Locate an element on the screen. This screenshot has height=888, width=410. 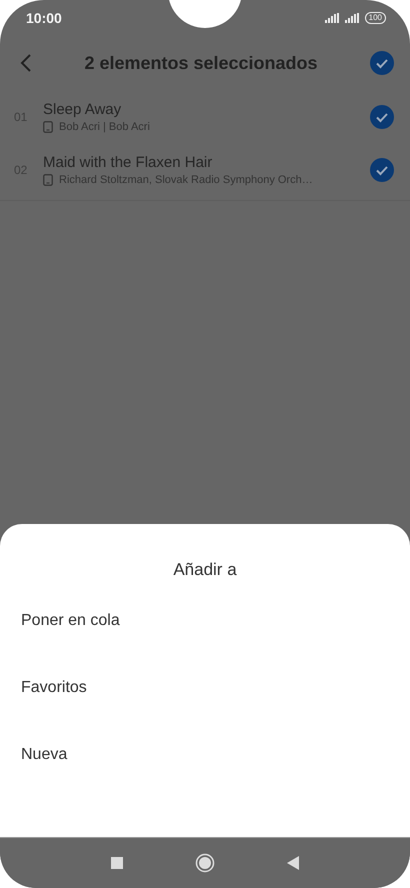
menu-option: Favoritos is located at coordinates (205, 712).